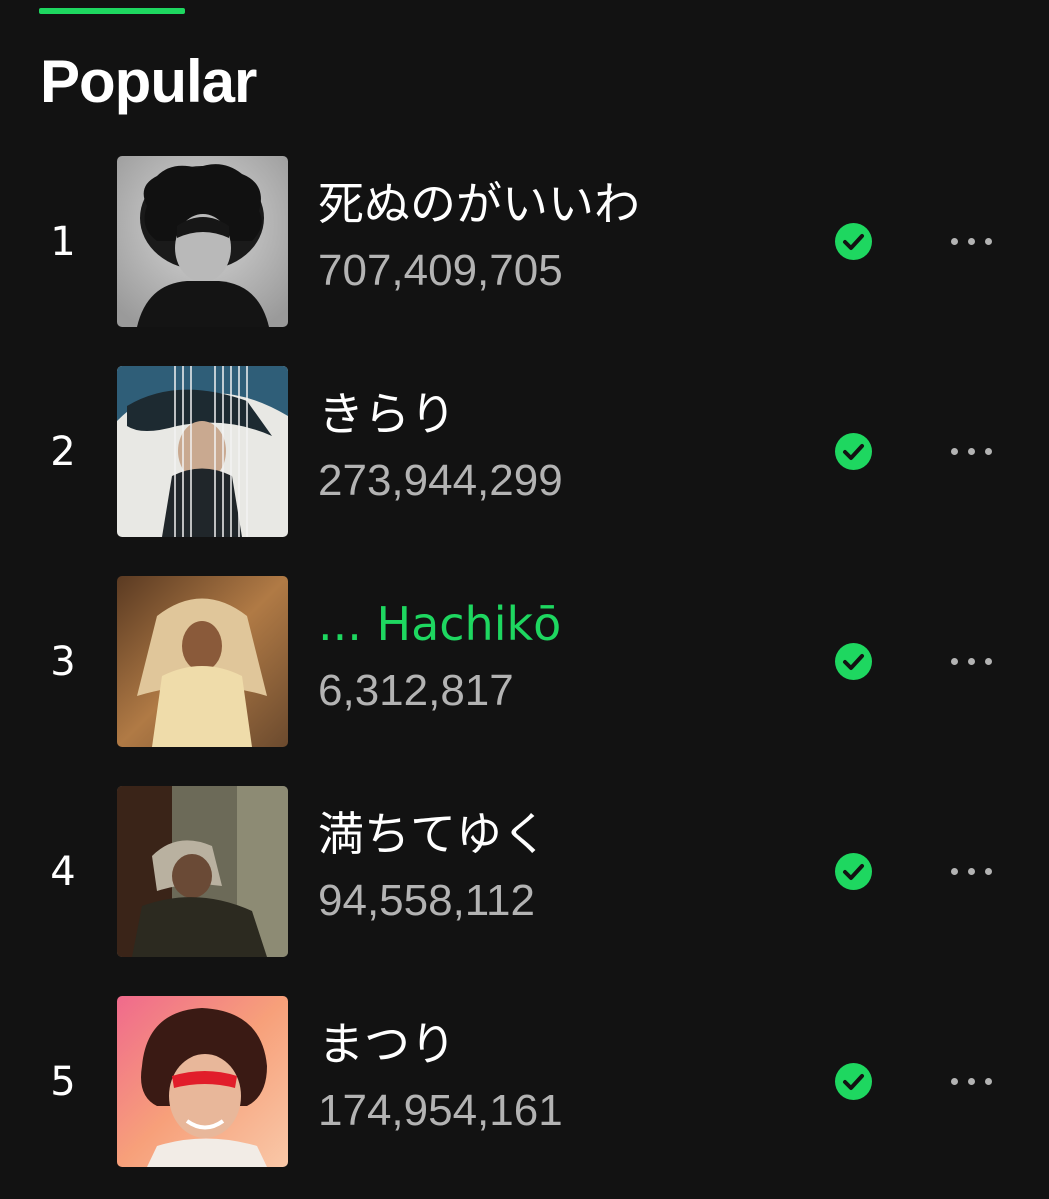 This screenshot has width=1049, height=1199. Describe the element at coordinates (479, 204) in the screenshot. I see `track-title: 死ぬのがいいわ` at that location.